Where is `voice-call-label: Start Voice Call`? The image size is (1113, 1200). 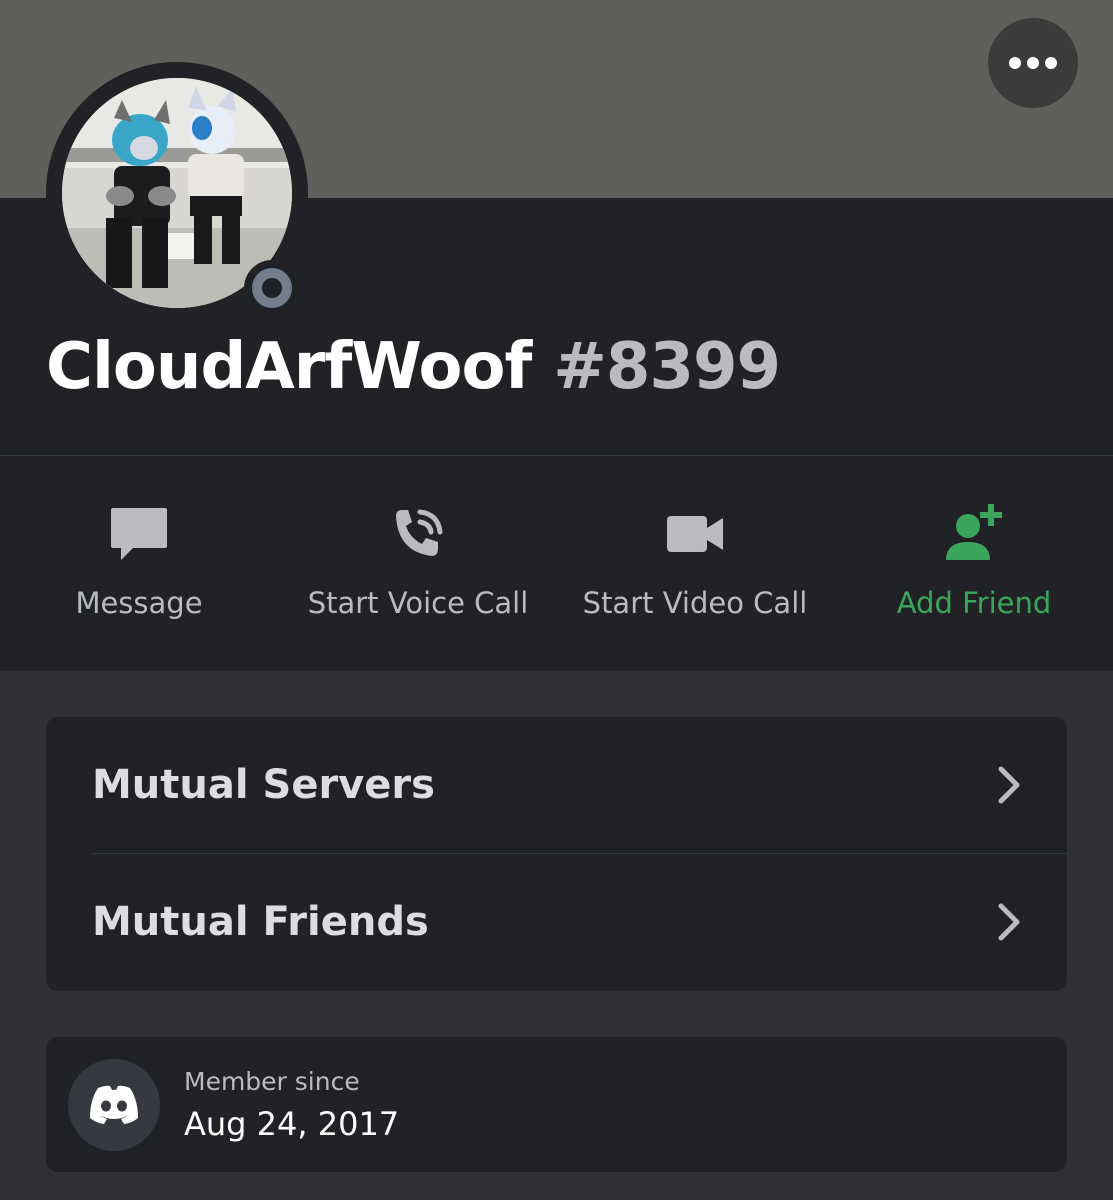
voice-call-label: Start Voice Call is located at coordinates (418, 603).